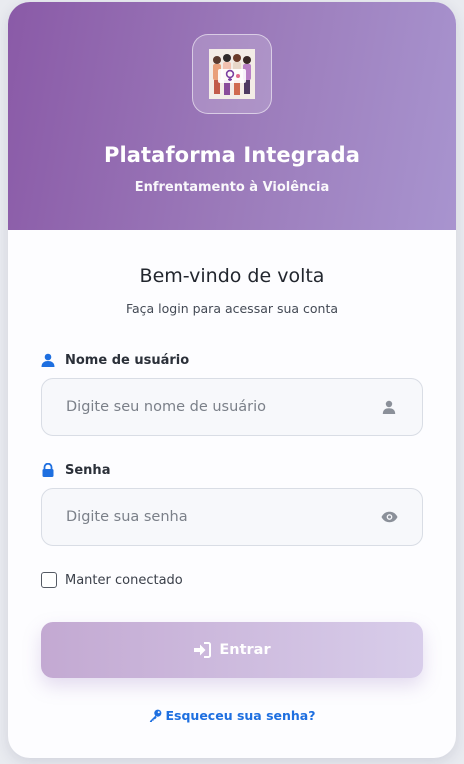  I want to click on login-button: Entrar, so click(232, 650).